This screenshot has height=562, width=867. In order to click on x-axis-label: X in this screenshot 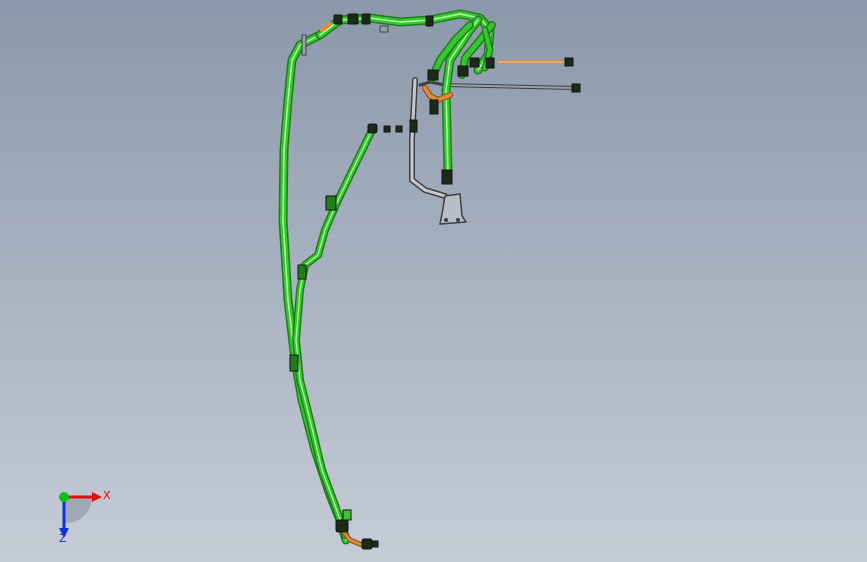, I will do `click(107, 495)`.